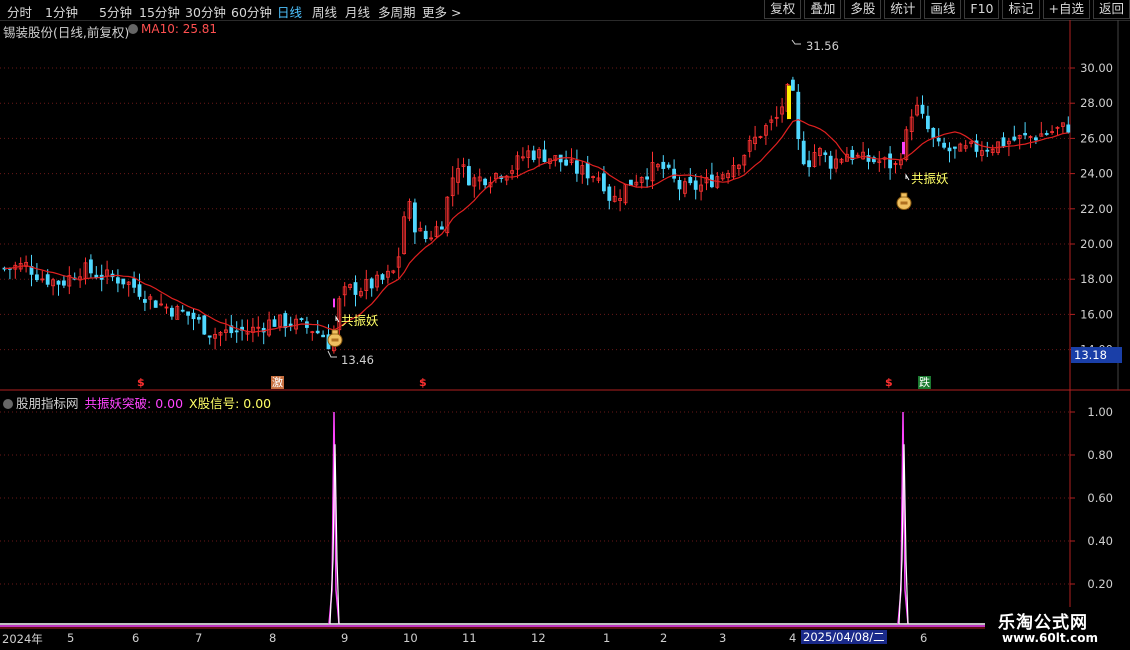 The height and width of the screenshot is (650, 1130). Describe the element at coordinates (1096, 355) in the screenshot. I see `current-price-tag: 13.18` at that location.